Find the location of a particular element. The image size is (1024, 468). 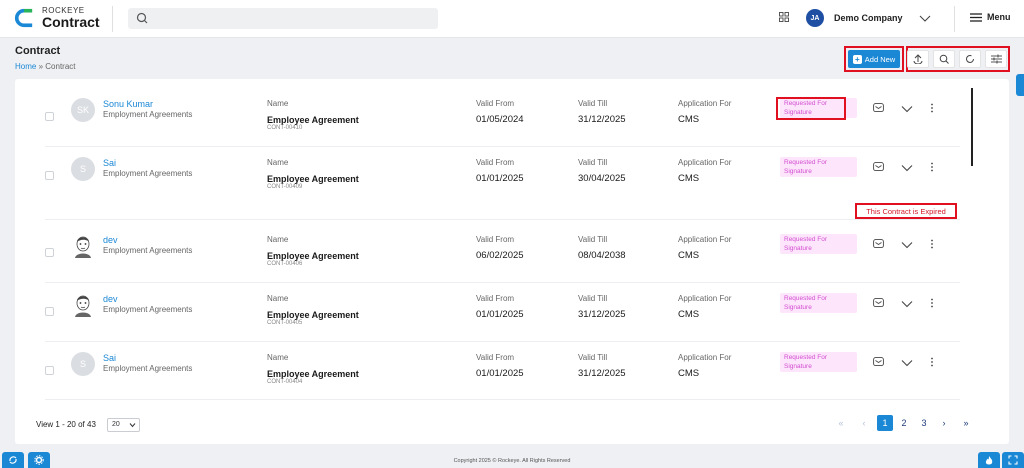

menu-button: Menu is located at coordinates (990, 17).